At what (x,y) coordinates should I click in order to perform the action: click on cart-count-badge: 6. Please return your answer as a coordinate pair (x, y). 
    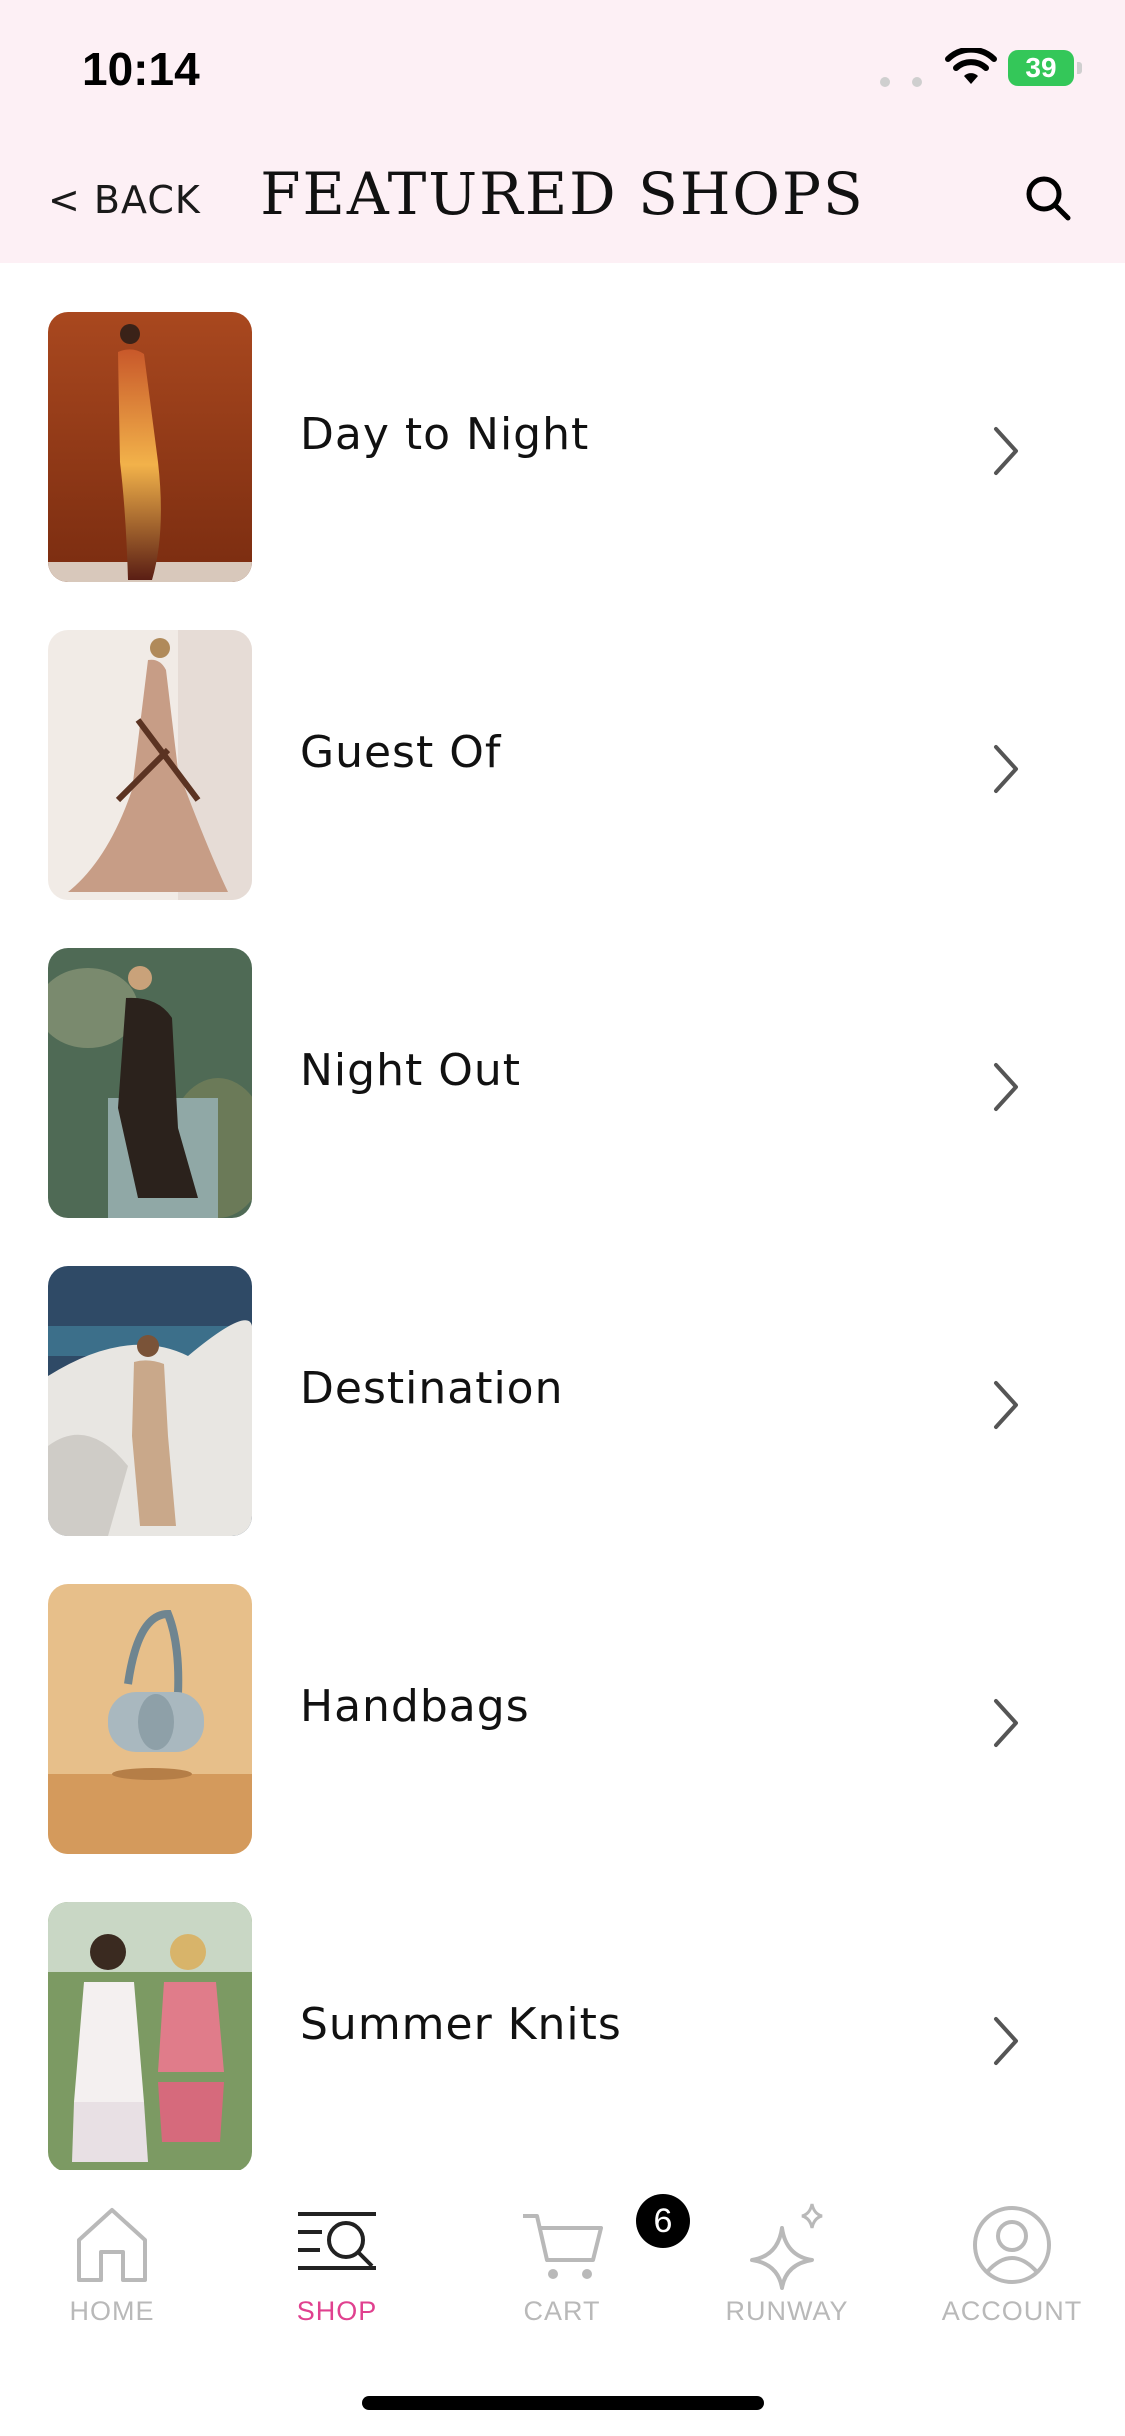
    Looking at the image, I should click on (663, 2221).